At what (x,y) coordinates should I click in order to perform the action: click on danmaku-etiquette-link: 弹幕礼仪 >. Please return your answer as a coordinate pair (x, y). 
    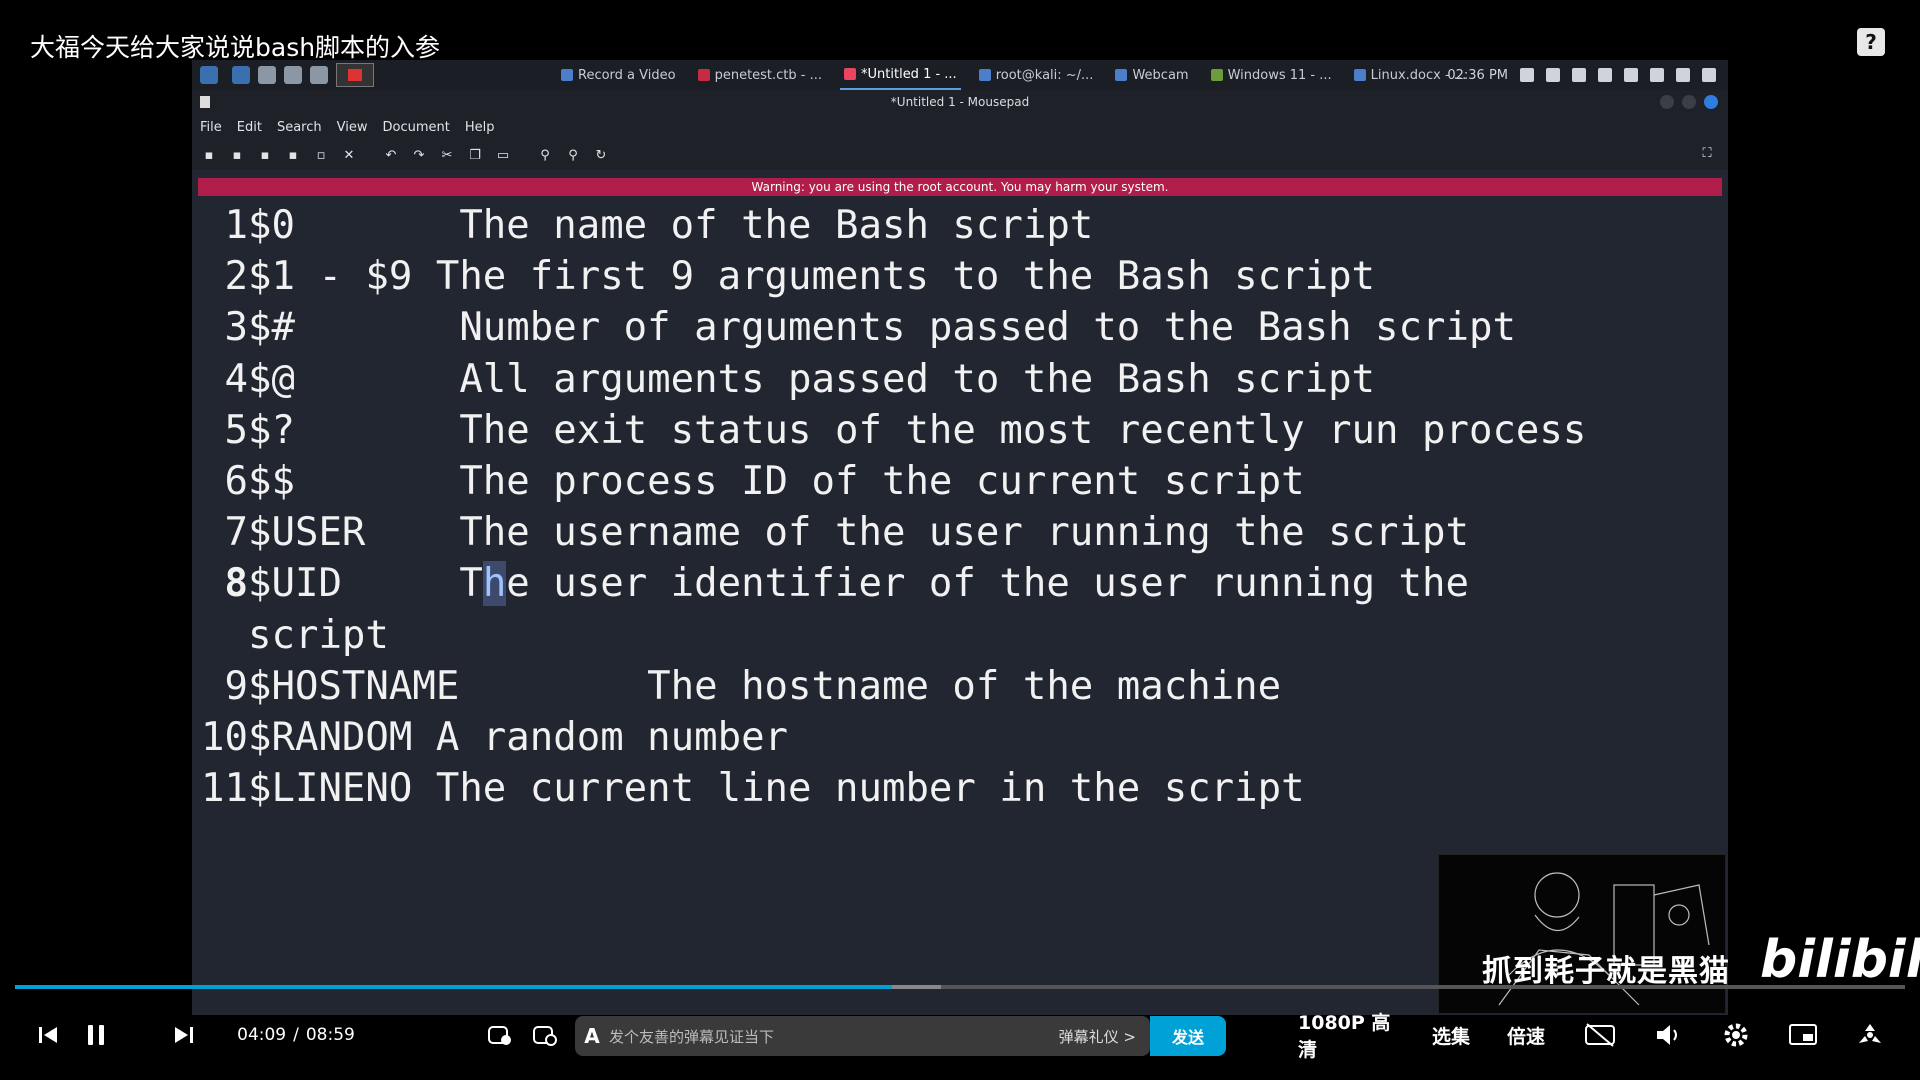
    Looking at the image, I should click on (1097, 1036).